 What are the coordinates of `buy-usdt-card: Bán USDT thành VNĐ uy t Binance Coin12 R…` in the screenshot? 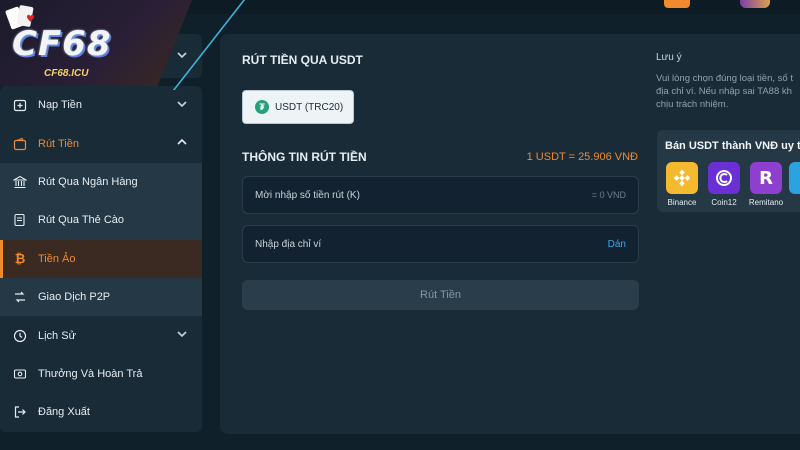 It's located at (728, 171).